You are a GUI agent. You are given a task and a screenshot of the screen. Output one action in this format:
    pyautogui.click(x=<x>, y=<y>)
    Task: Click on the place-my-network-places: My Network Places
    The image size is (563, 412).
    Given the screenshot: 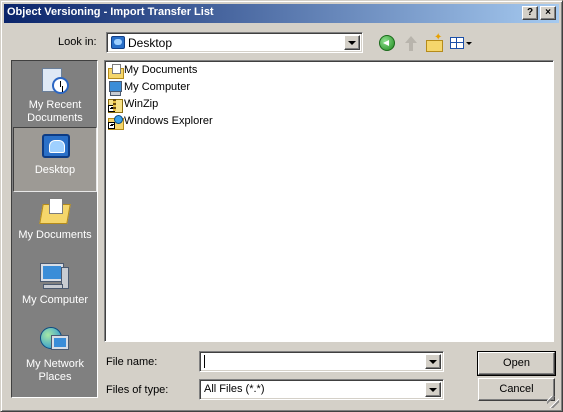 What is the action you would take?
    pyautogui.click(x=55, y=354)
    